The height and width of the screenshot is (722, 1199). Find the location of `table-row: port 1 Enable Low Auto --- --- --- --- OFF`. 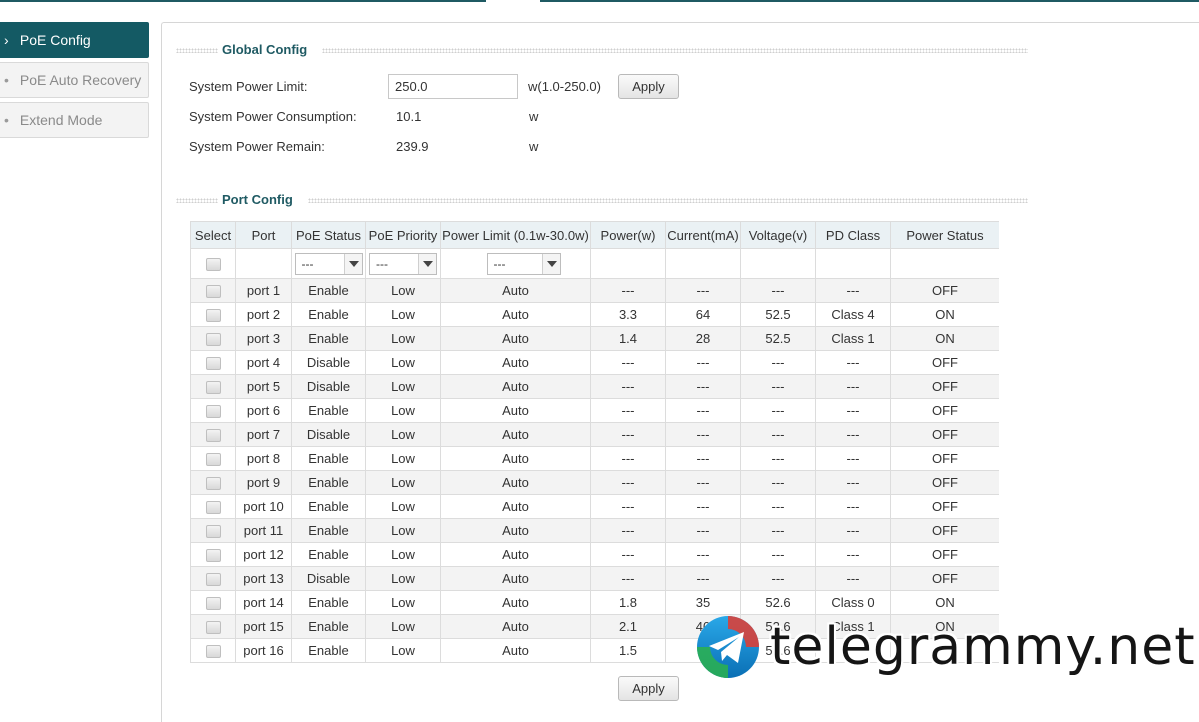

table-row: port 1 Enable Low Auto --- --- --- --- OFF is located at coordinates (594, 290).